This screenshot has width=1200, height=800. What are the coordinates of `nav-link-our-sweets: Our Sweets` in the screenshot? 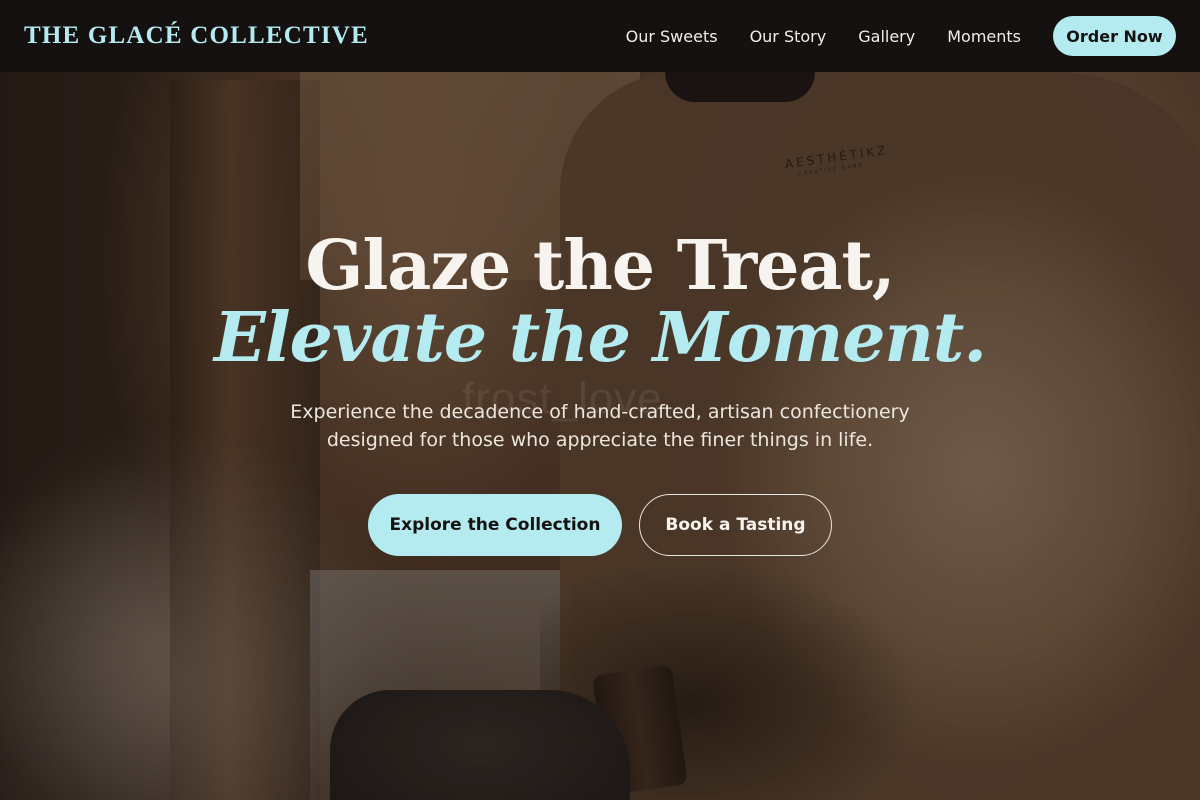 It's located at (672, 36).